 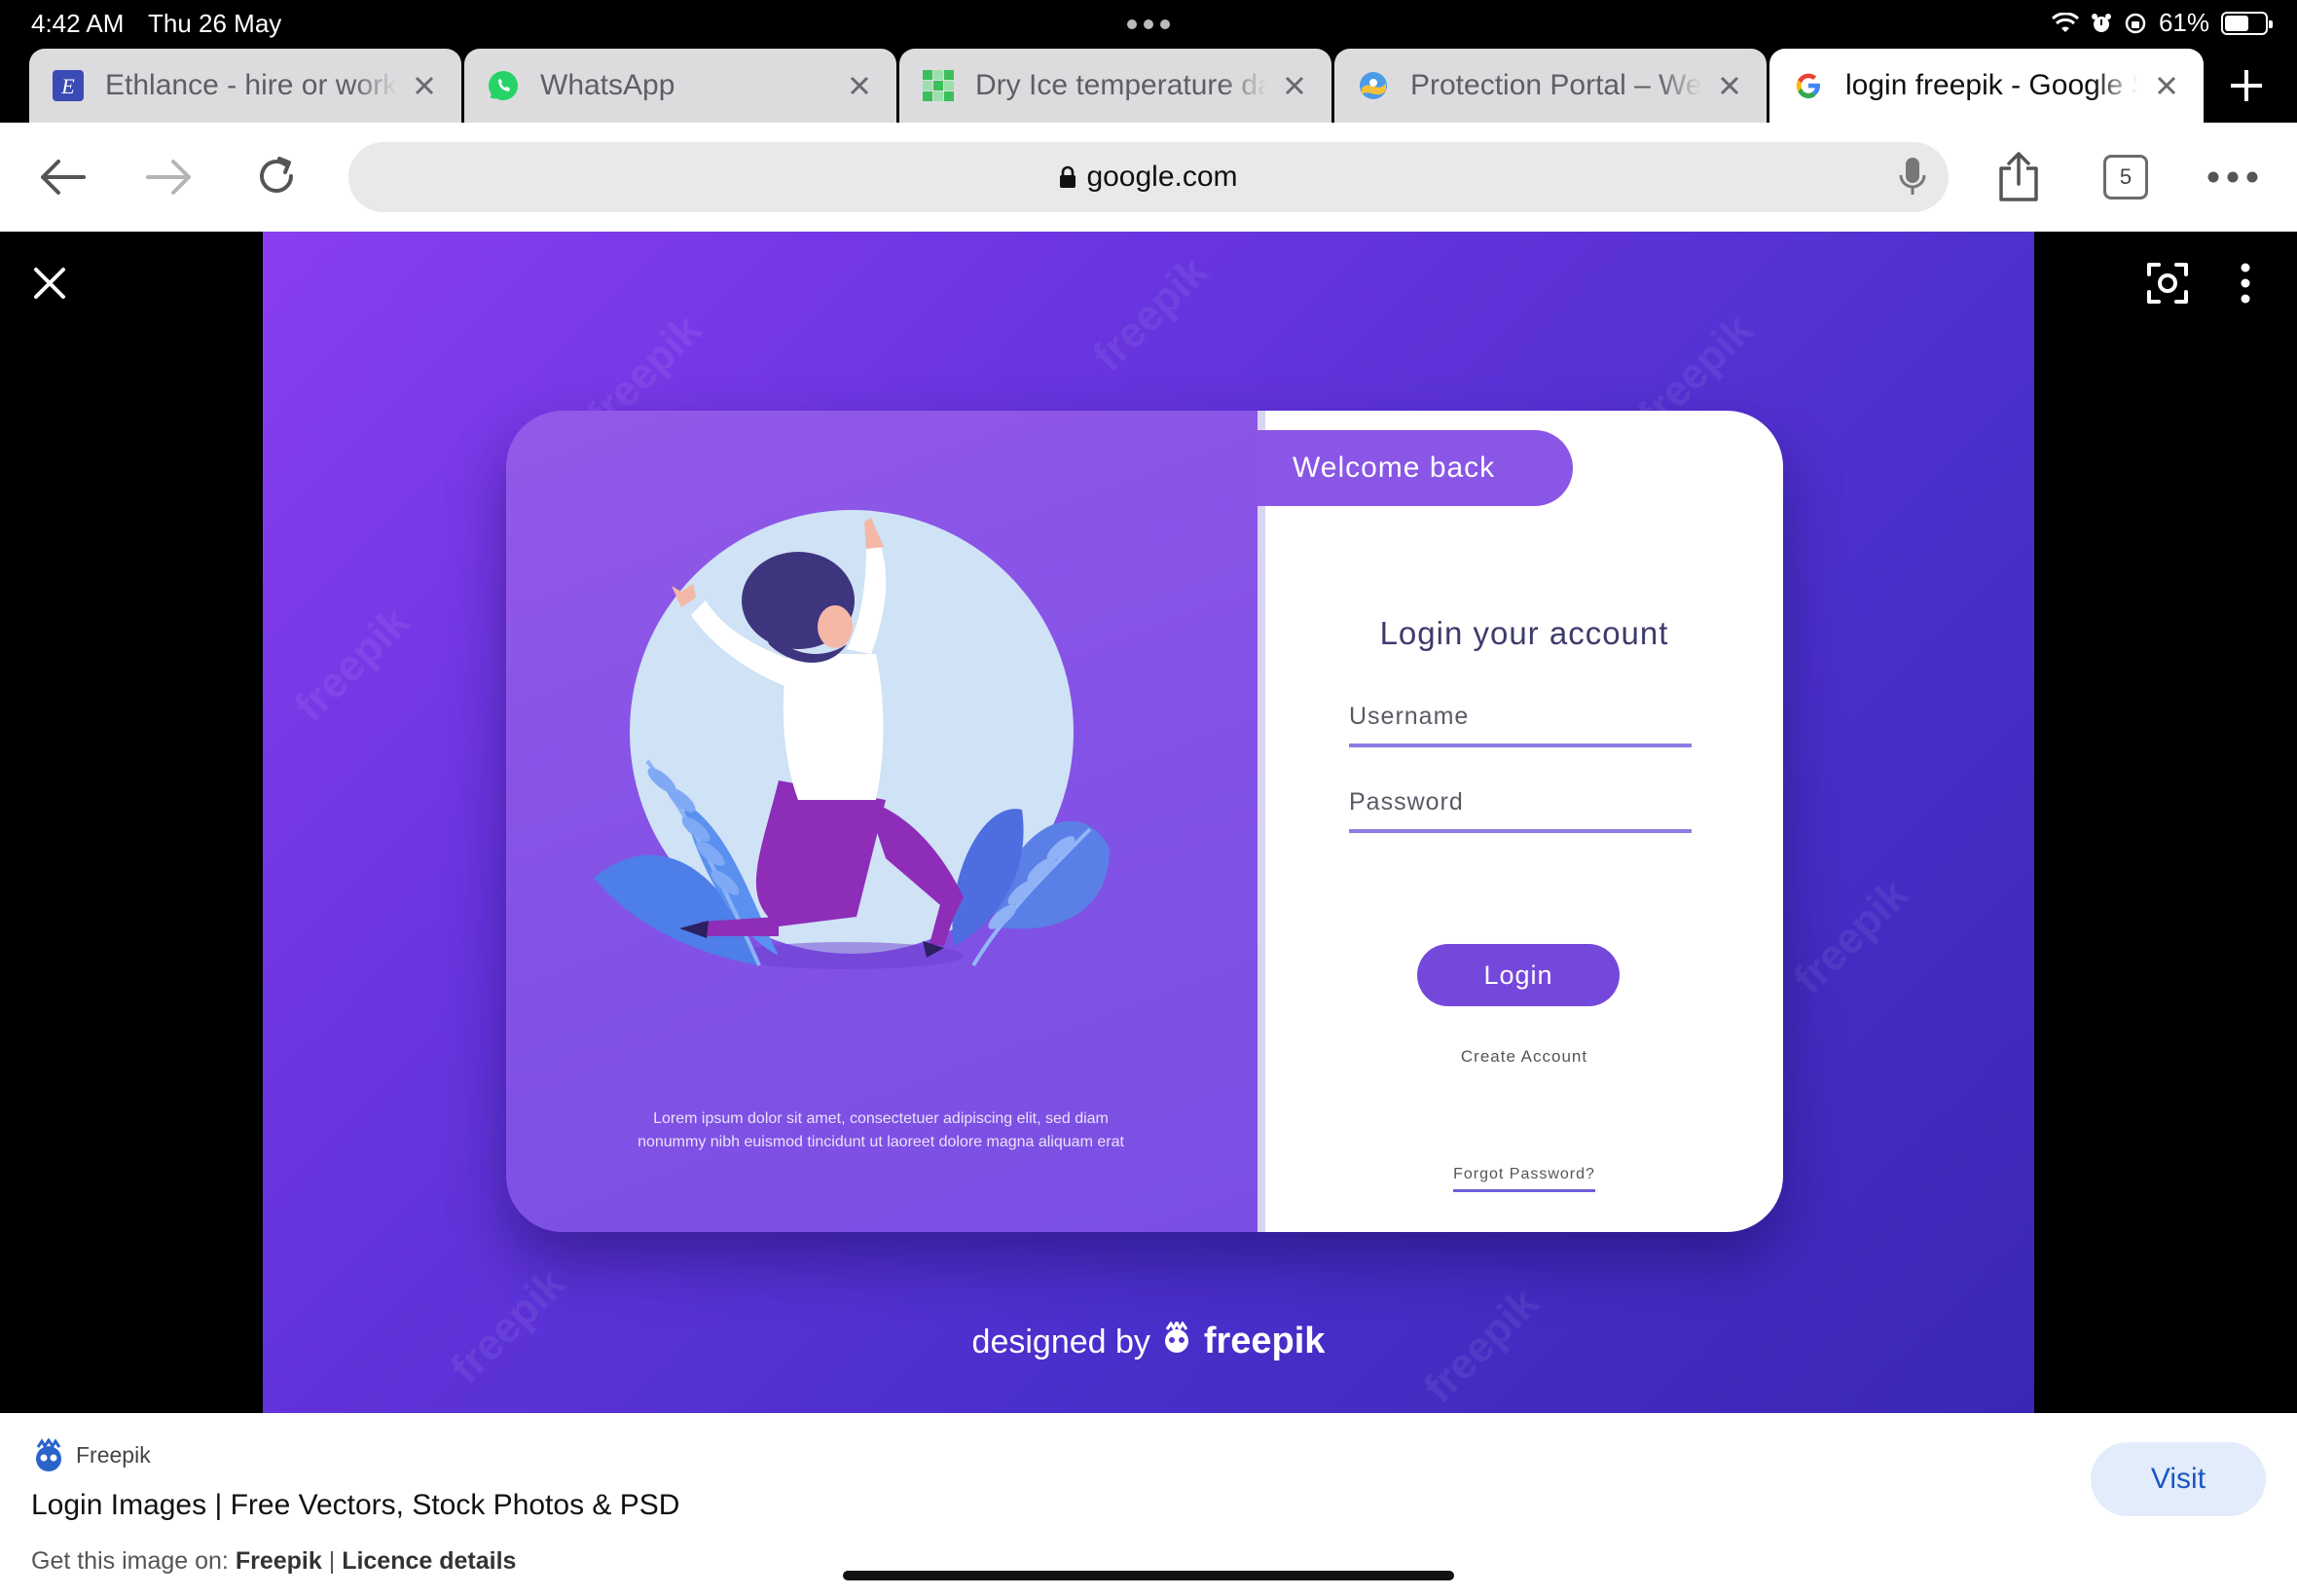 I want to click on jumping-woman-illustration, so click(x=852, y=739).